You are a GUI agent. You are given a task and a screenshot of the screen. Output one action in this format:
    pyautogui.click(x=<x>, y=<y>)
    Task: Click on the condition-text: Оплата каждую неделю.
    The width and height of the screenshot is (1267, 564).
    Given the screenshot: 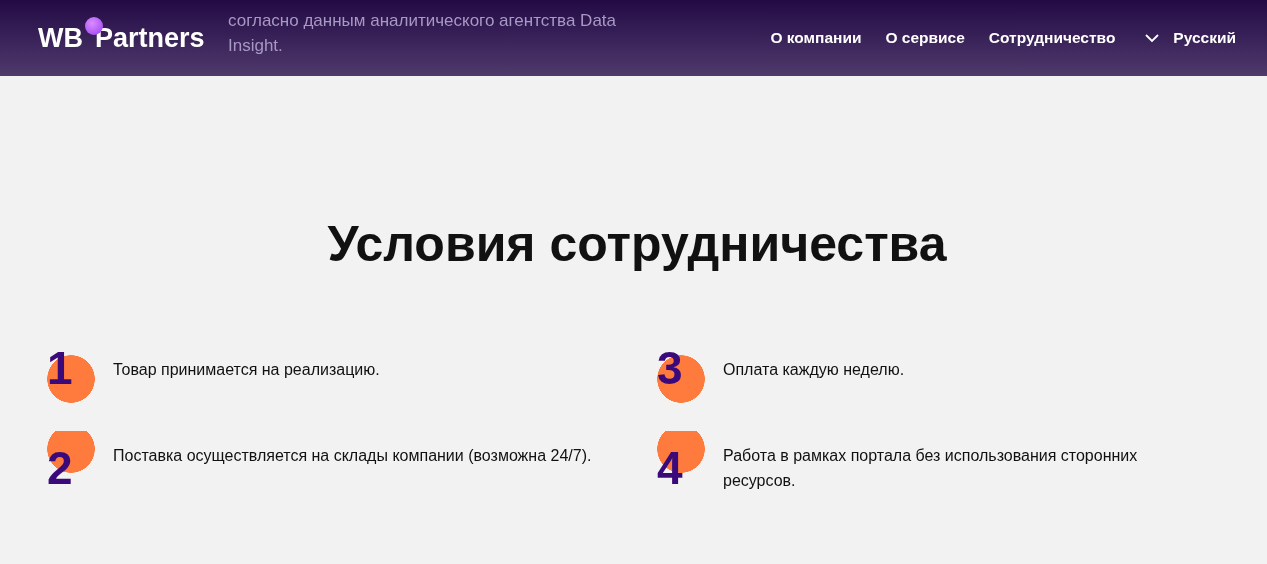 What is the action you would take?
    pyautogui.click(x=814, y=370)
    